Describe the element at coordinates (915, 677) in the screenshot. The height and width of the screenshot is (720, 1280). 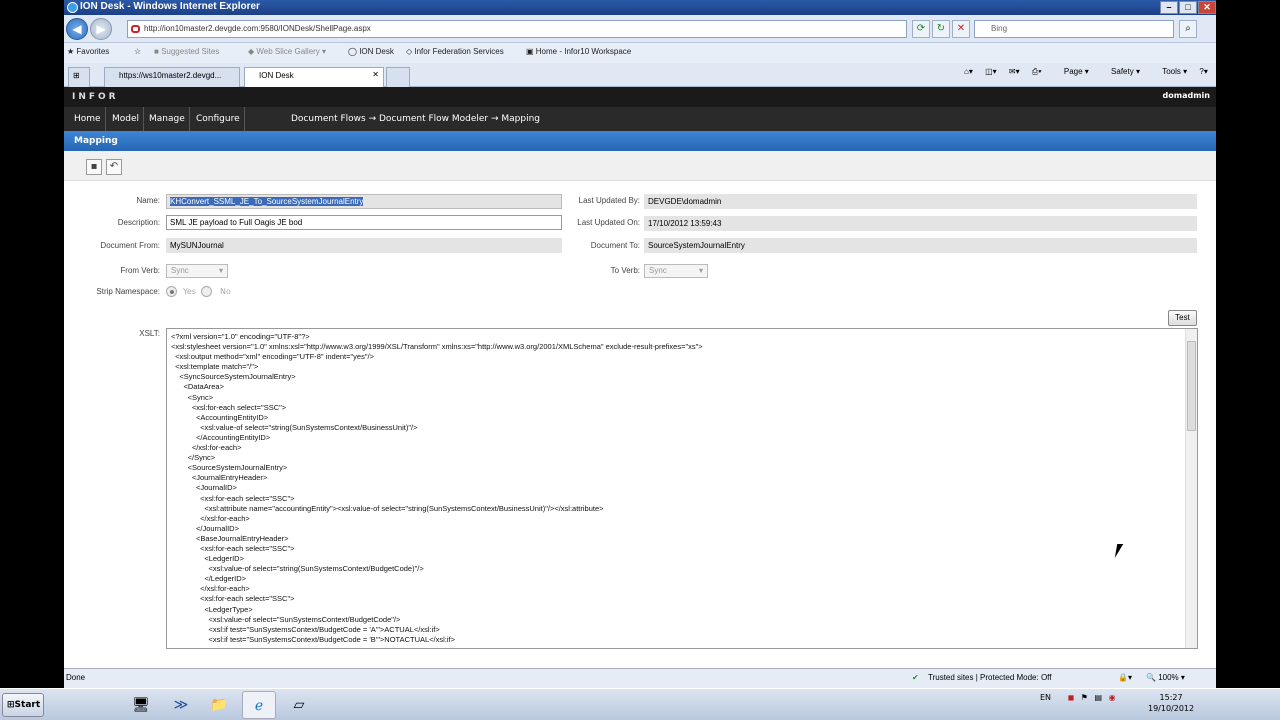
I see `check-icon: ✔` at that location.